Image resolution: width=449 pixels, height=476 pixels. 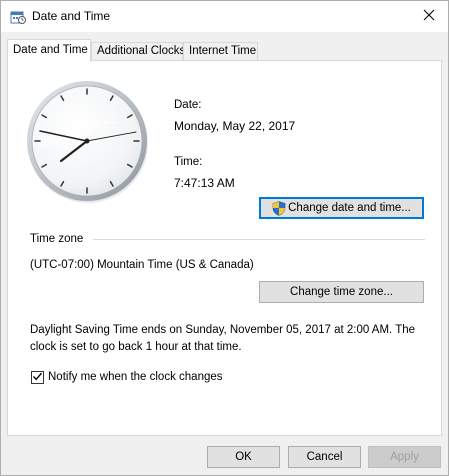 What do you see at coordinates (188, 162) in the screenshot?
I see `time-label: Time:` at bounding box center [188, 162].